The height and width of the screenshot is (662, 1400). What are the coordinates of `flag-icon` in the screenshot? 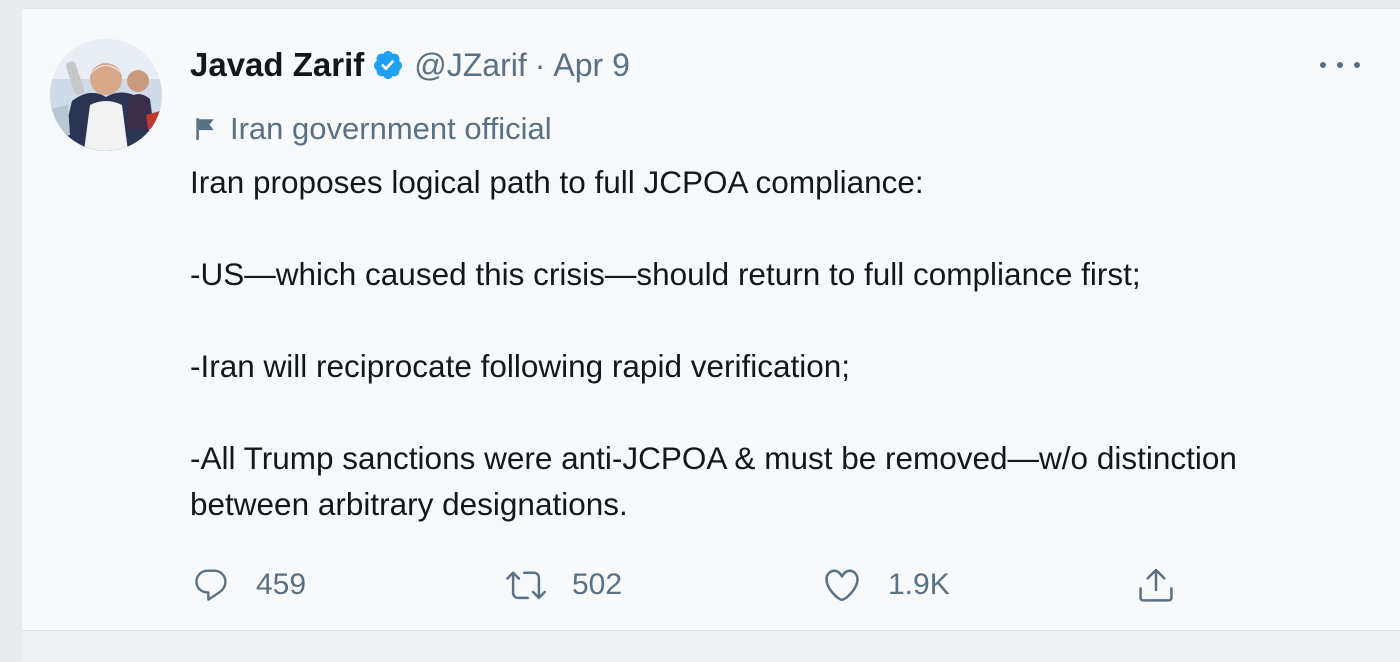 It's located at (205, 129).